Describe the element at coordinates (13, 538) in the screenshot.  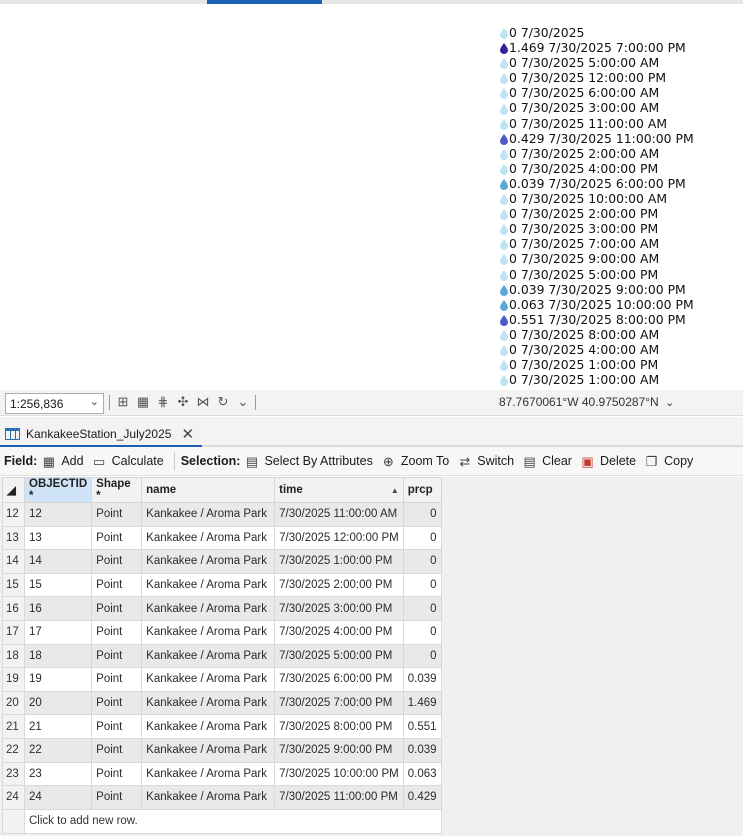
I see `row-number-cell: 13` at that location.